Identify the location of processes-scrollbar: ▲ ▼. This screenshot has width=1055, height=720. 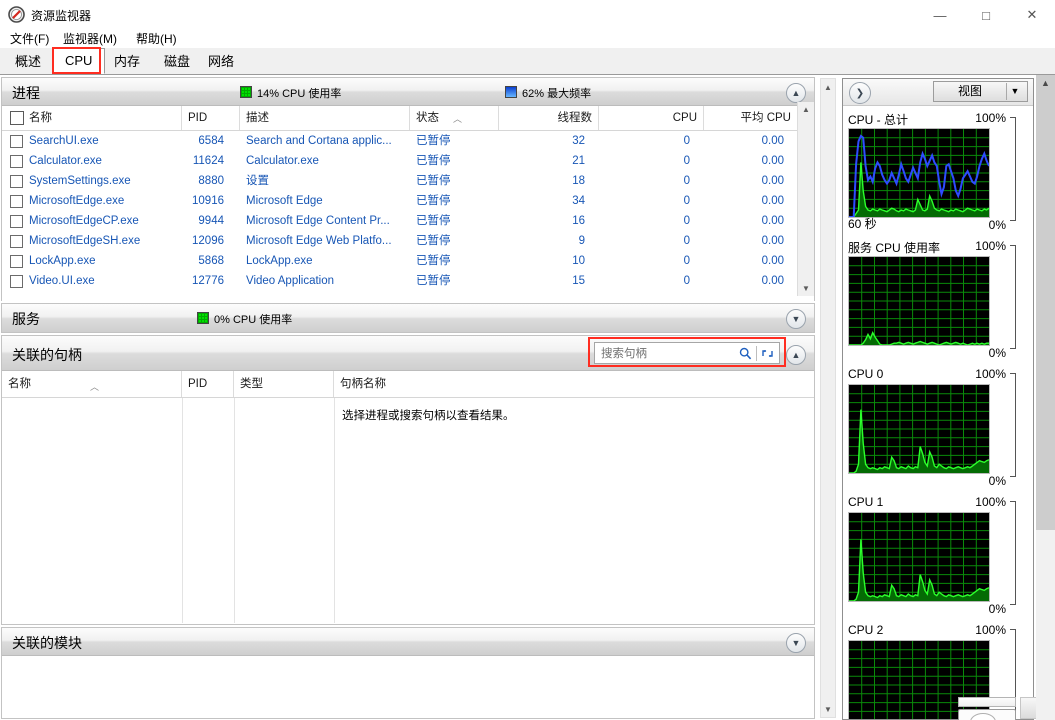
(805, 199).